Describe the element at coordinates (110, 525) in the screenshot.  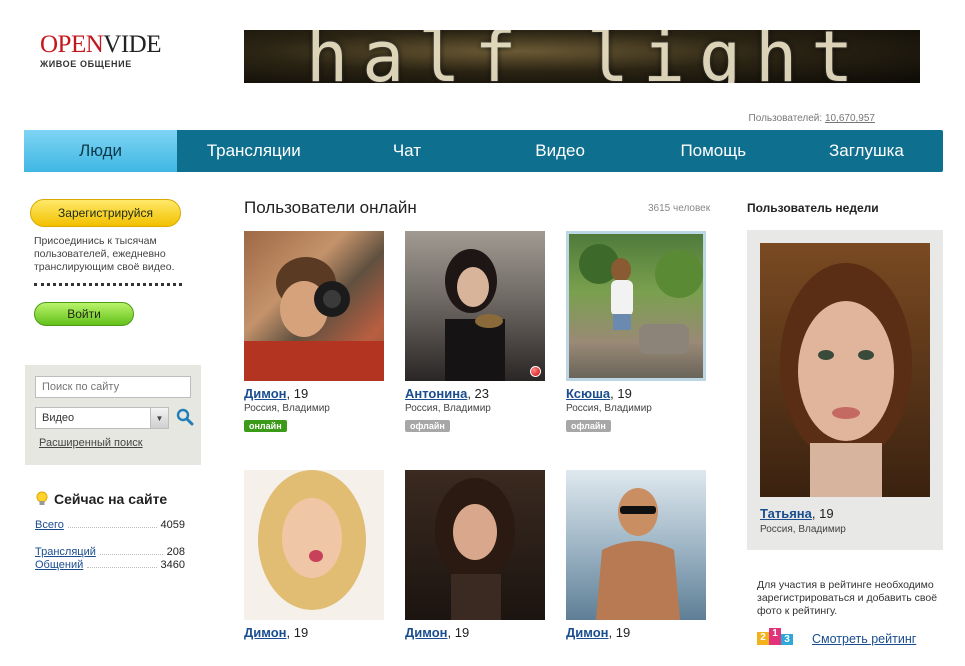
I see `stat-row-total: Всего 4059` at that location.